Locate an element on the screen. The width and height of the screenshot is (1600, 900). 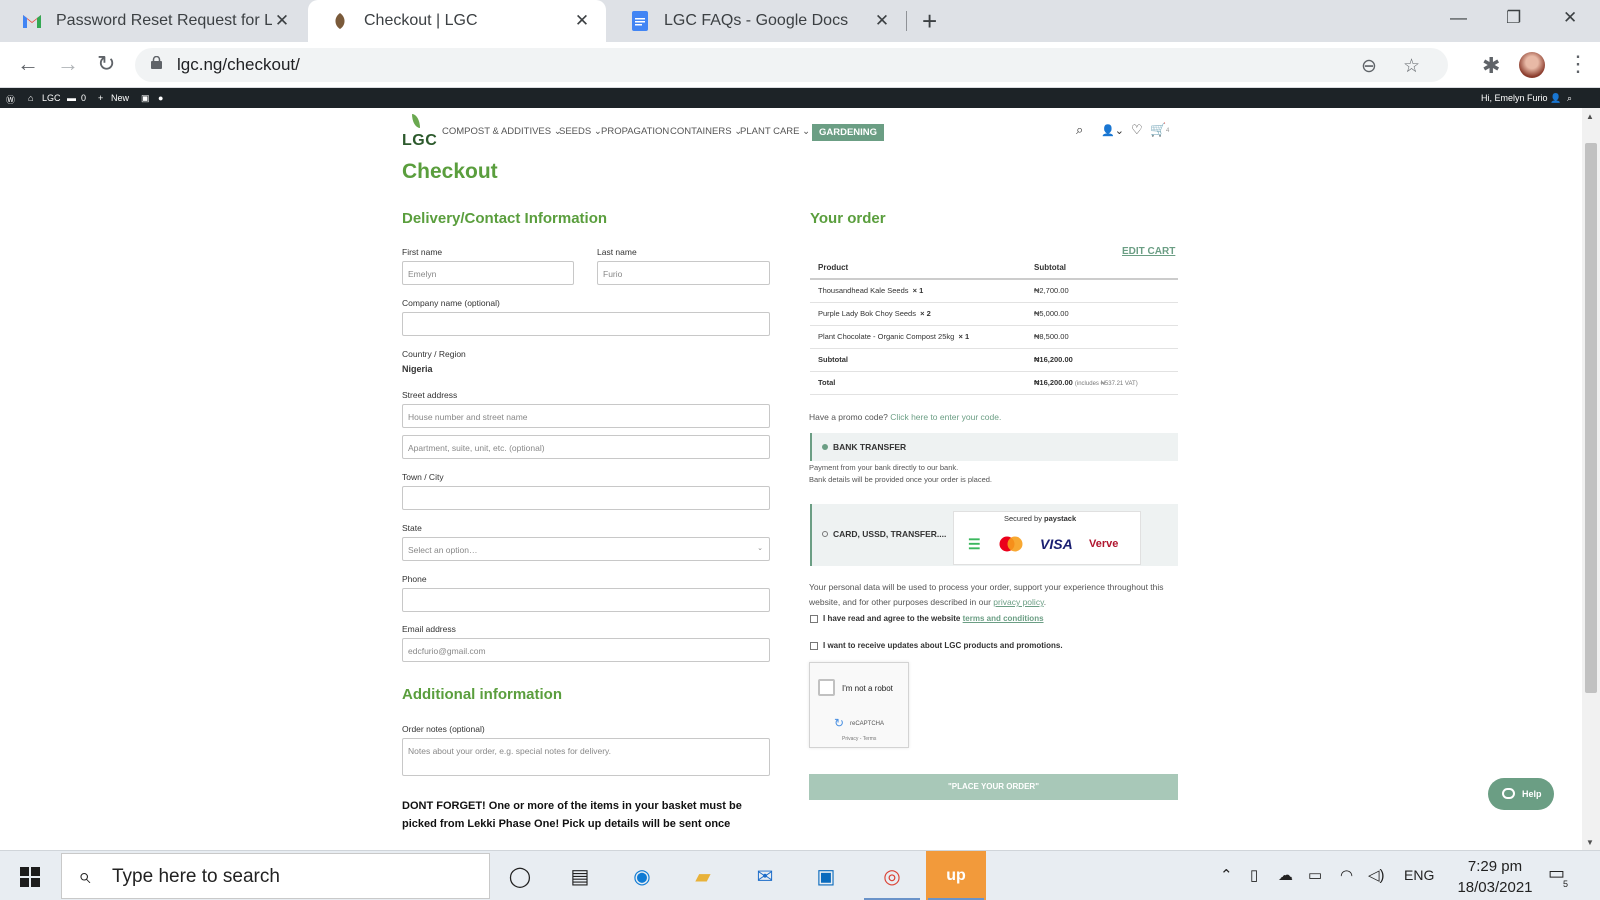
account-icon: 👤⌄ is located at coordinates (1112, 130).